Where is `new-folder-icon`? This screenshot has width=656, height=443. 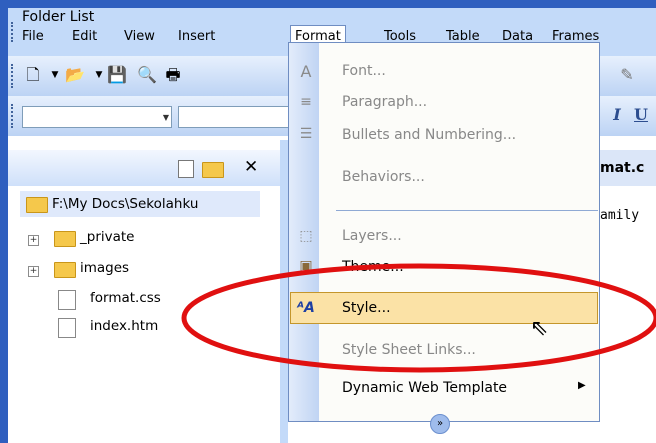 new-folder-icon is located at coordinates (213, 170).